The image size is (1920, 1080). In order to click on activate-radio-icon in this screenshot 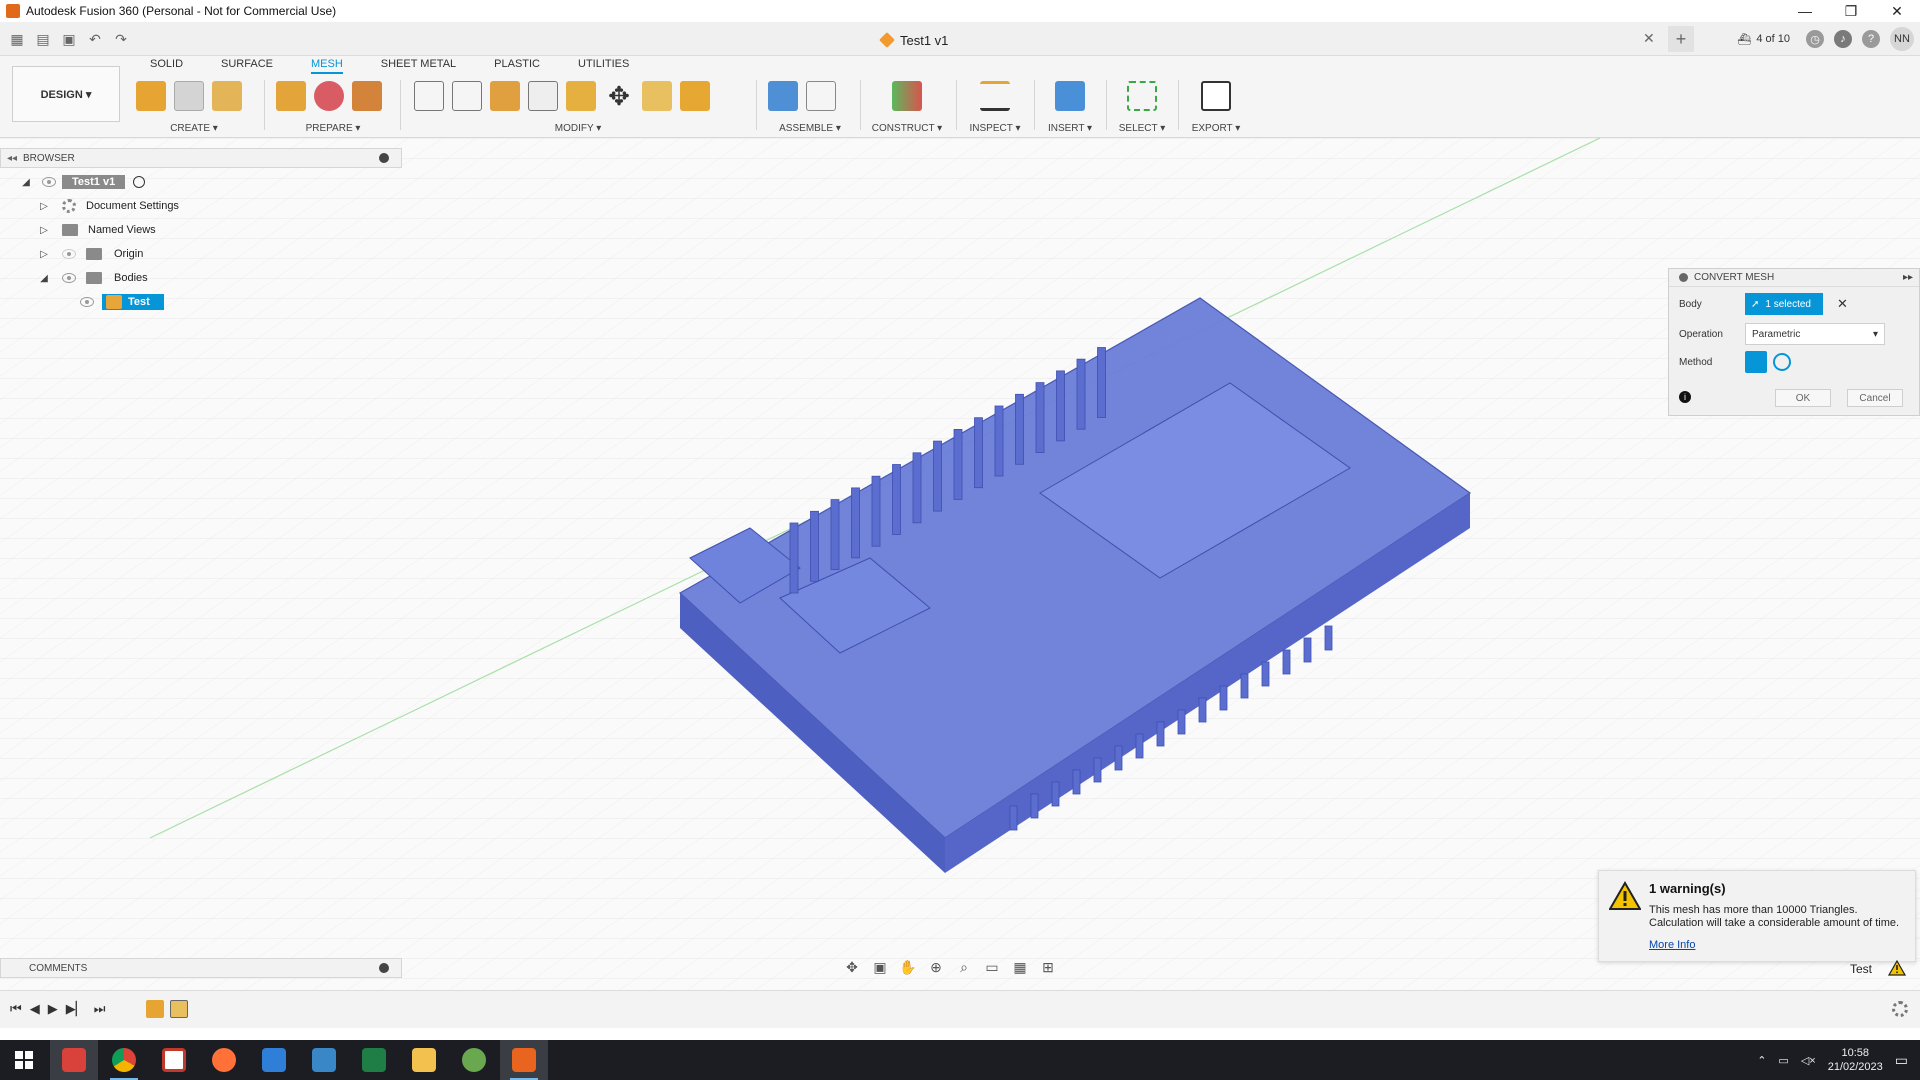, I will do `click(139, 182)`.